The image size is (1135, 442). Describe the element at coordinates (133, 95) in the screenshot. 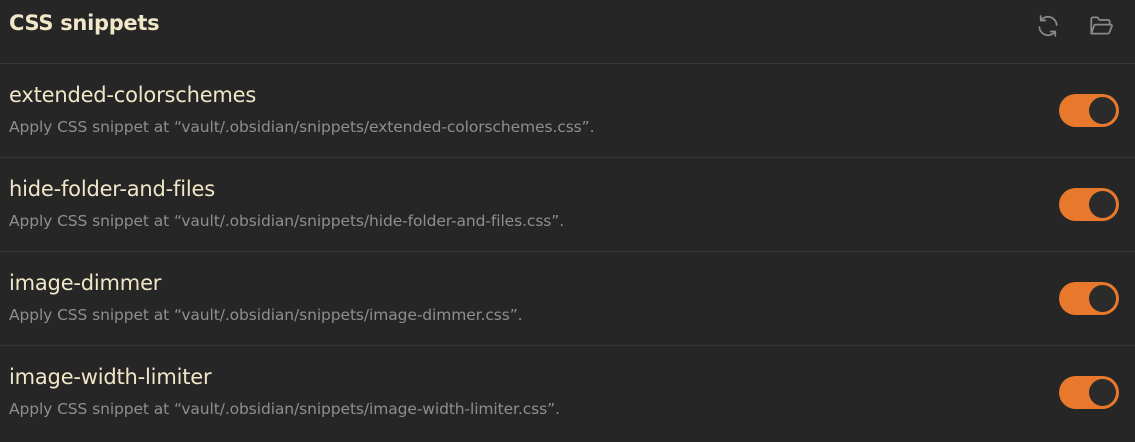

I see `snippet-name: extended-colorschemes` at that location.